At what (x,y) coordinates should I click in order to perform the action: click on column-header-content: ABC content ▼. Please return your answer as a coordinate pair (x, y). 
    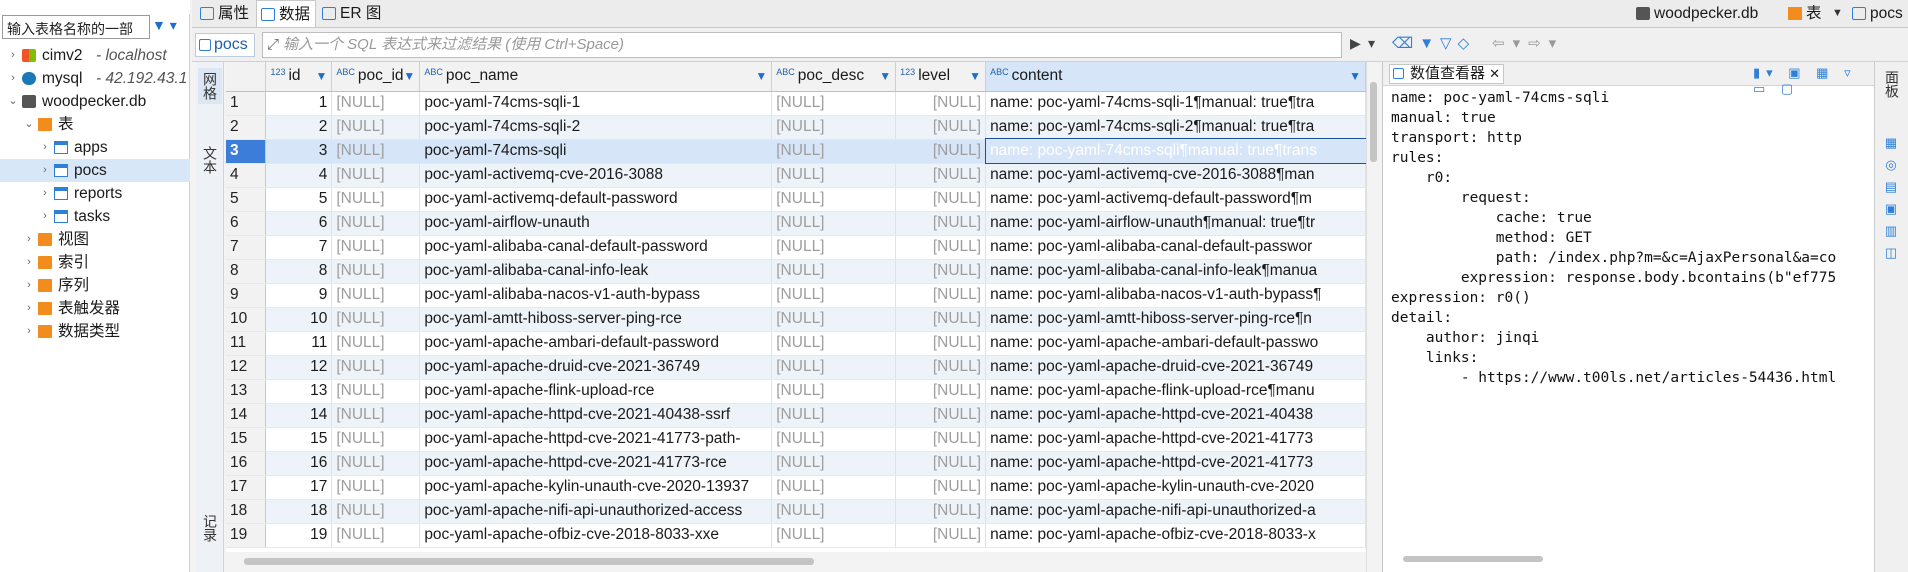
    Looking at the image, I should click on (1175, 77).